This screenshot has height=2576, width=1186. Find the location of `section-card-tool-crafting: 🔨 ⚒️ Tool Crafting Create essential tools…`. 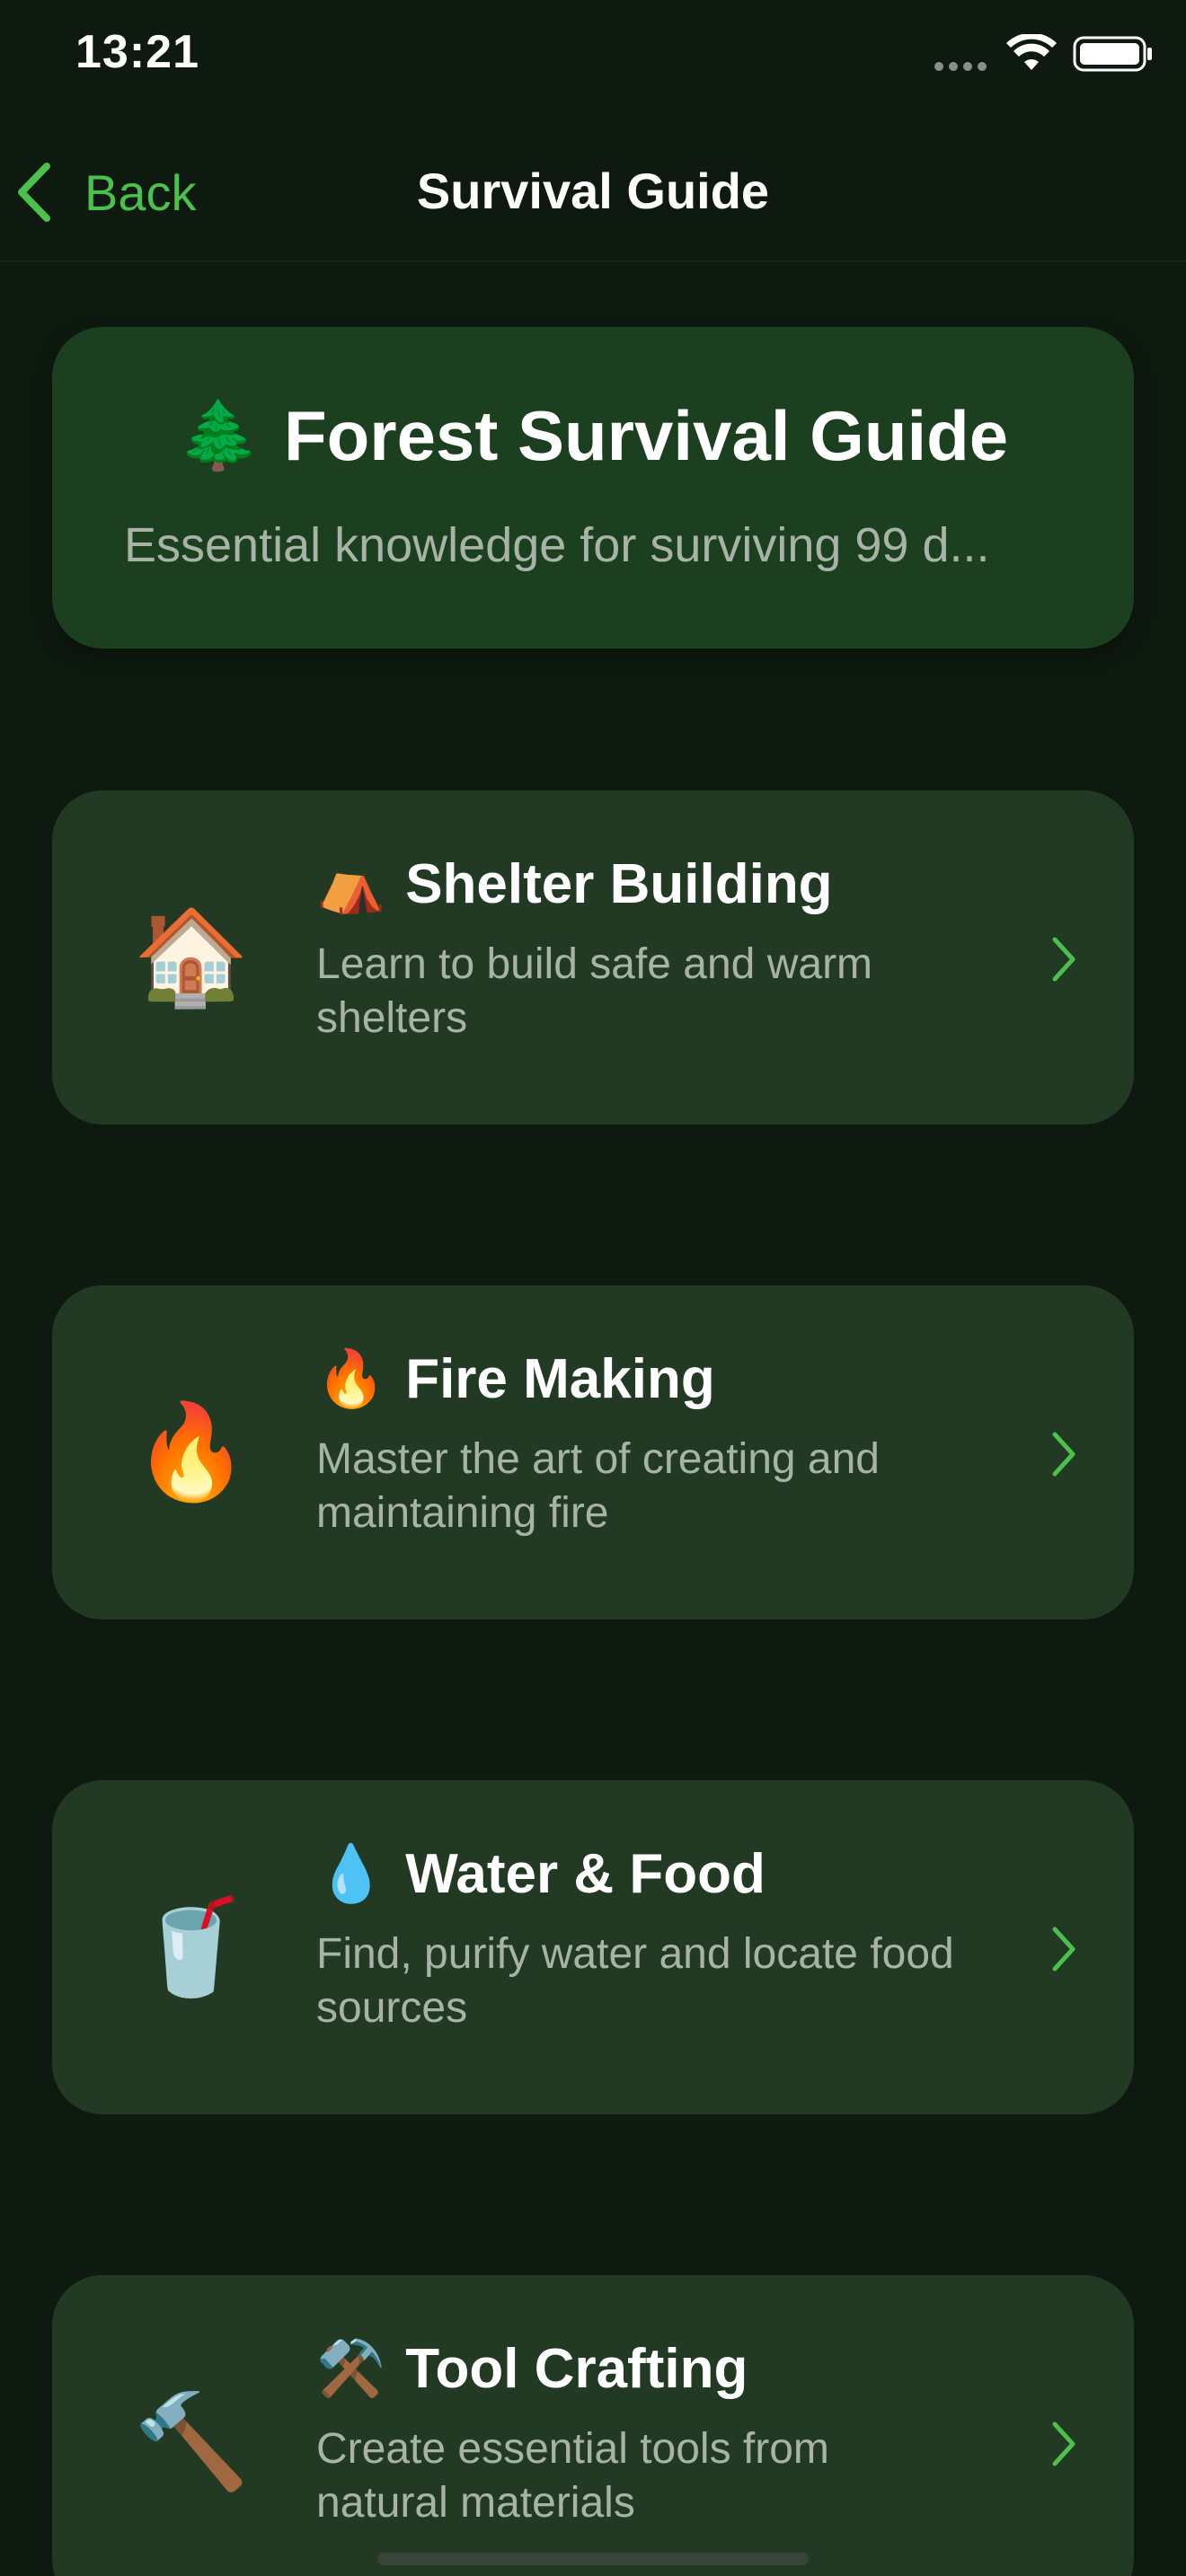

section-card-tool-crafting: 🔨 ⚒️ Tool Crafting Create essential tools… is located at coordinates (593, 2425).